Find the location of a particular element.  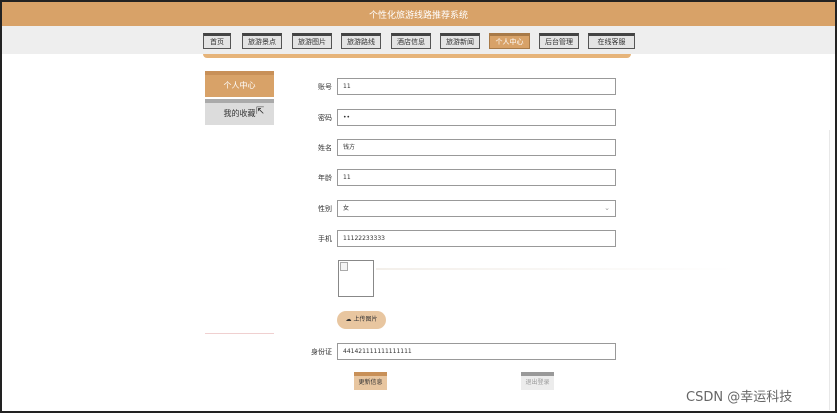

nav-item-routes: 旅游路线 is located at coordinates (361, 41).